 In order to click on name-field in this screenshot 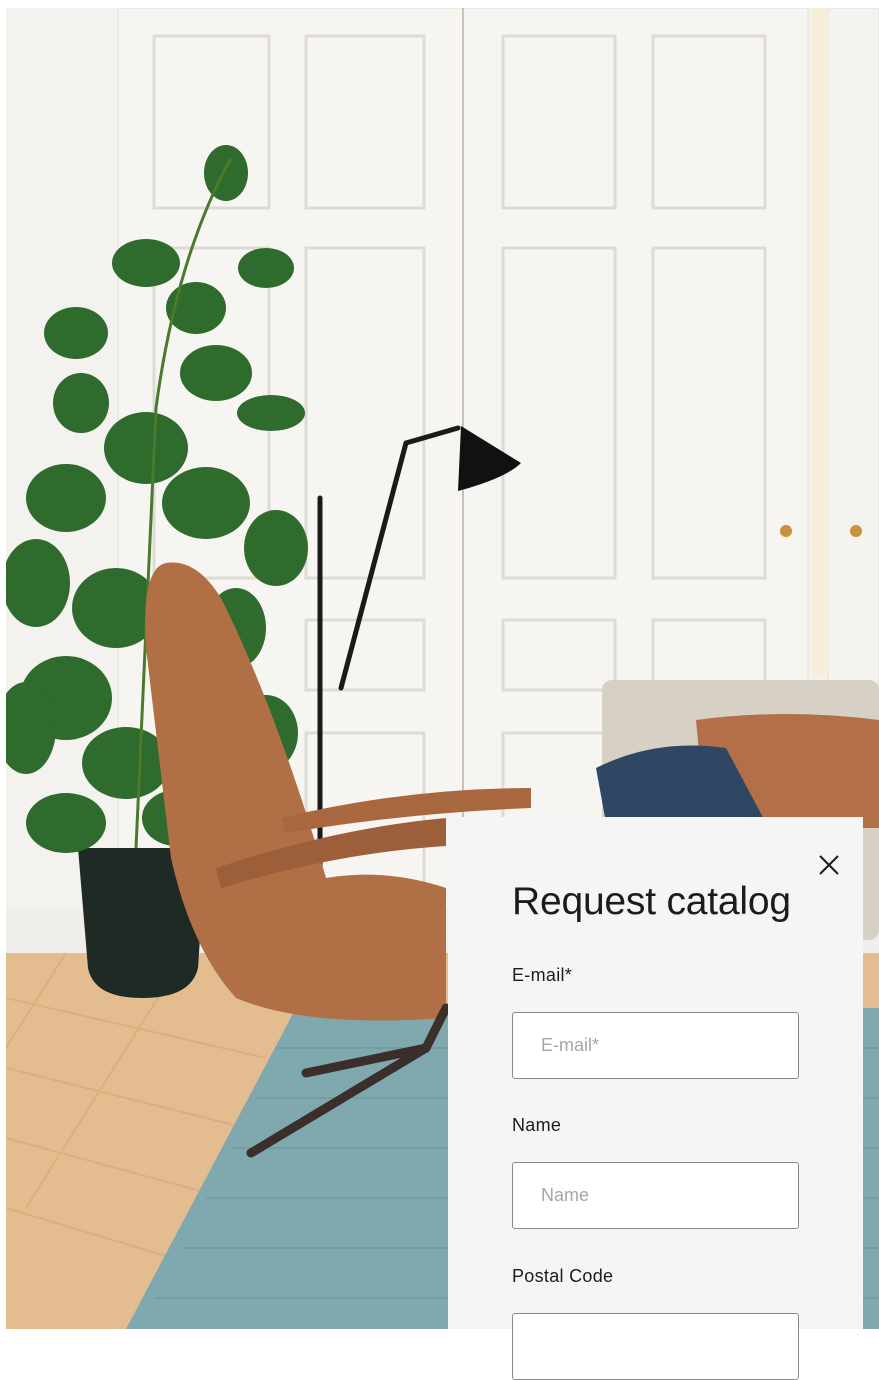, I will do `click(655, 1195)`.